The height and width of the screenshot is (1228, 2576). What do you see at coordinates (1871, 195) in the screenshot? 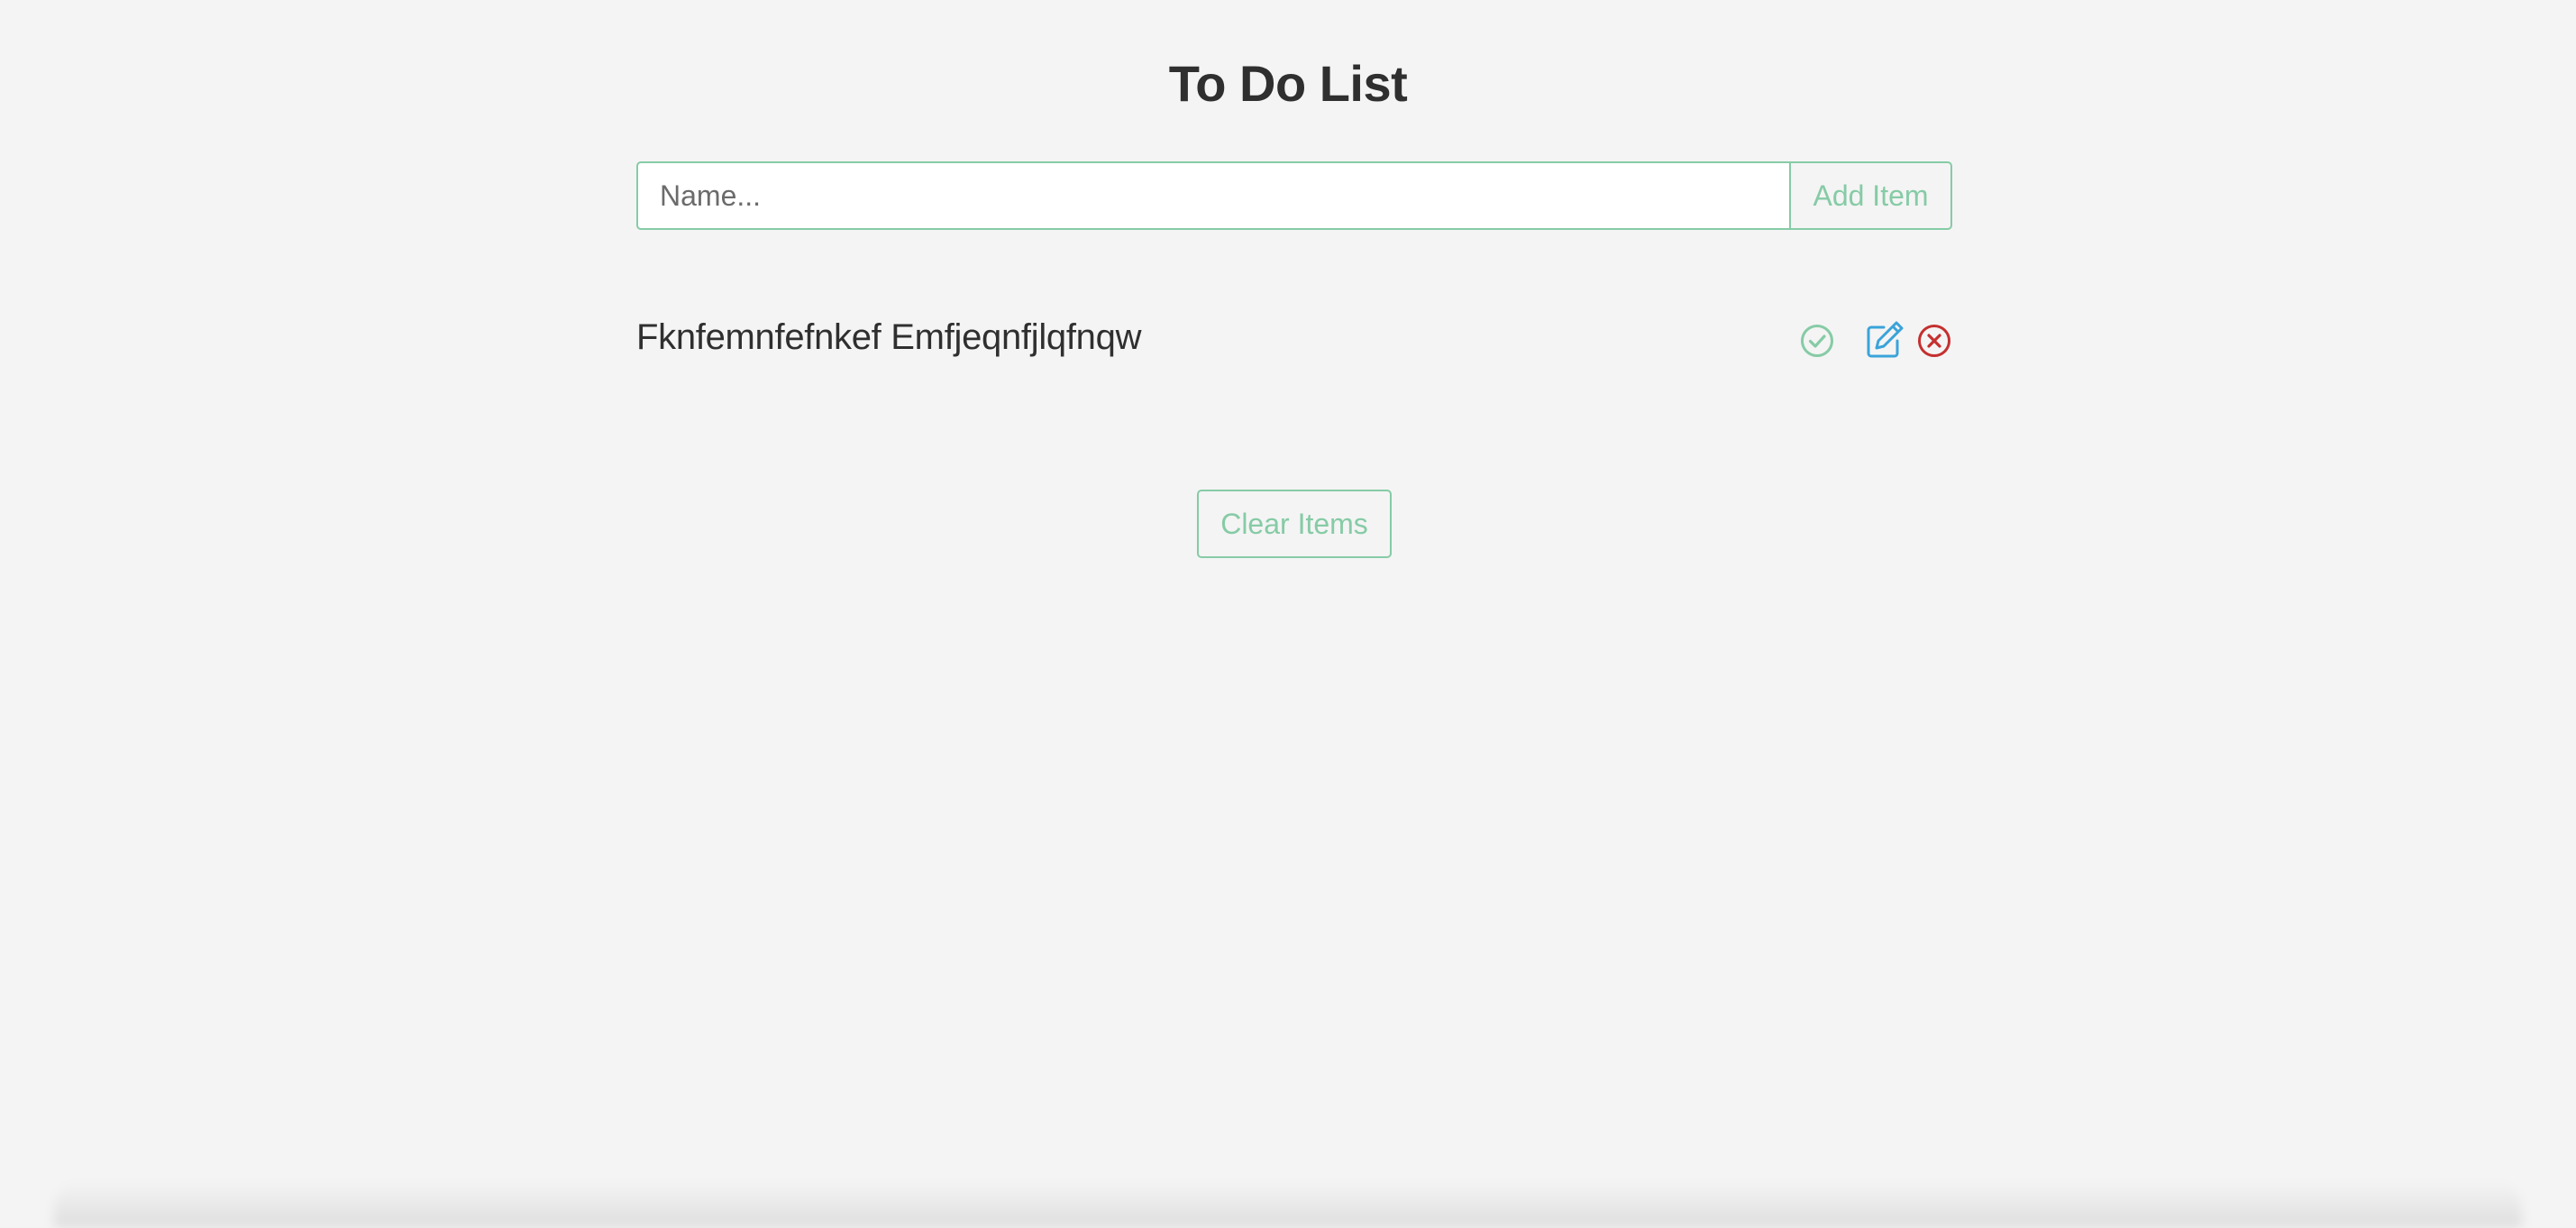
I see `add-item-button: Add Item` at bounding box center [1871, 195].